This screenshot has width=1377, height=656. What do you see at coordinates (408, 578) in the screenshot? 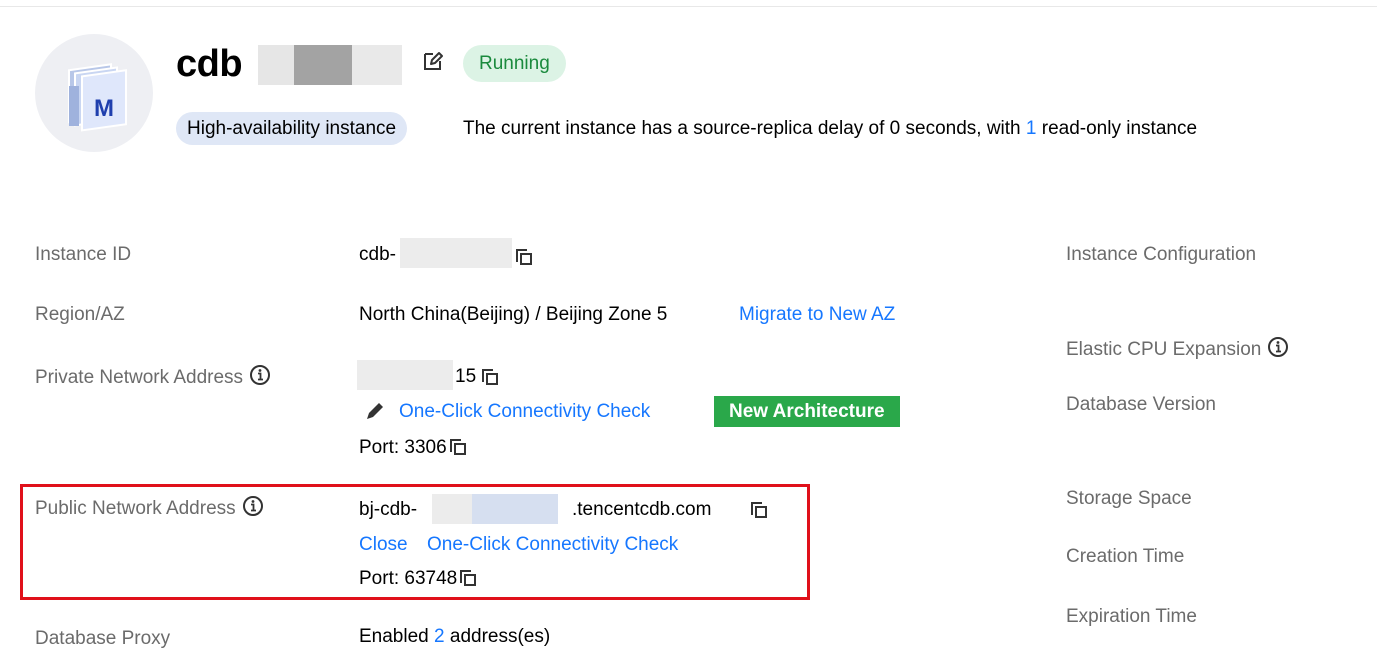
I see `public-port-text: Port: 63748` at bounding box center [408, 578].